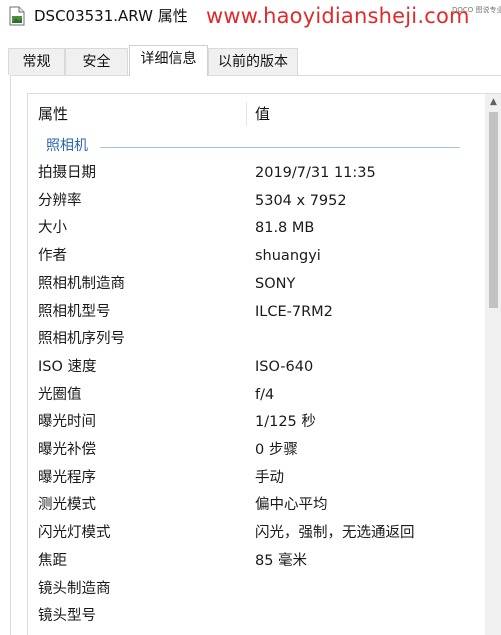 This screenshot has width=501, height=635. What do you see at coordinates (52, 560) in the screenshot?
I see `property-name: 焦距` at bounding box center [52, 560].